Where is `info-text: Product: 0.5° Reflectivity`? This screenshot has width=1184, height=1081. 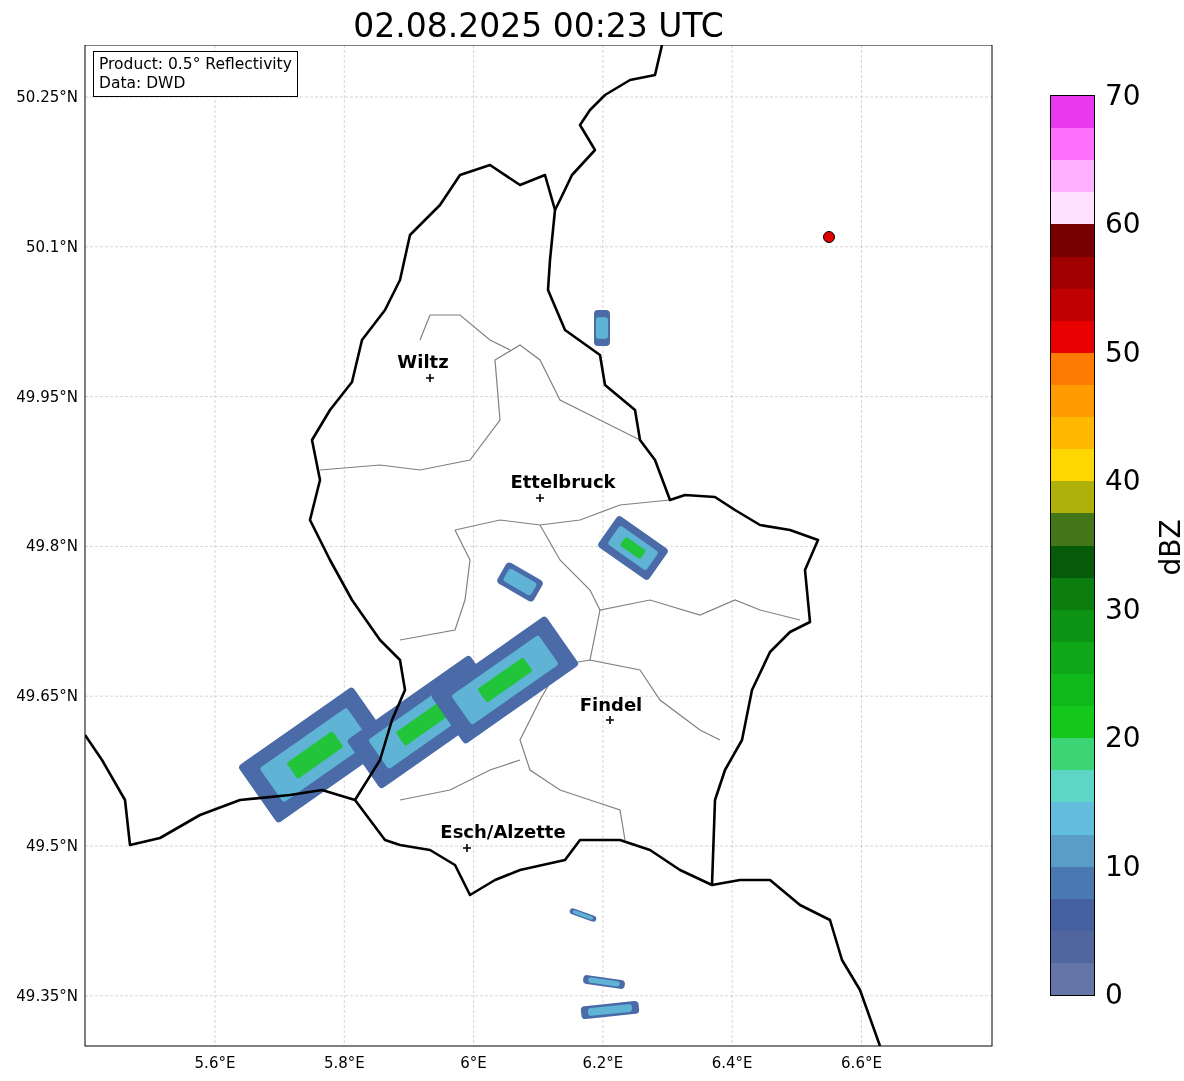
info-text: Product: 0.5° Reflectivity is located at coordinates (195, 64).